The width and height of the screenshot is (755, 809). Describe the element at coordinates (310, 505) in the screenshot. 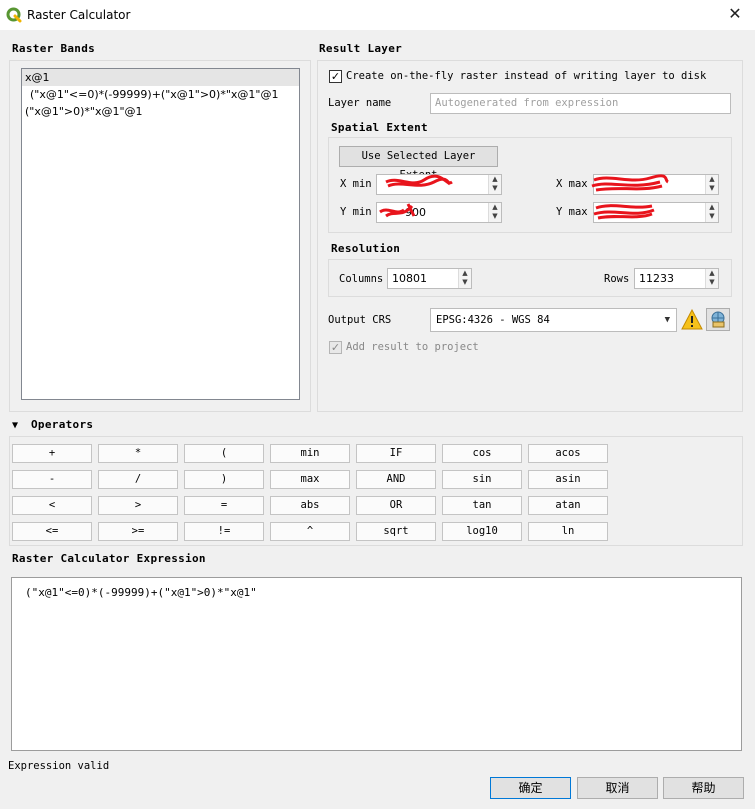

I see `operator-button: abs` at that location.